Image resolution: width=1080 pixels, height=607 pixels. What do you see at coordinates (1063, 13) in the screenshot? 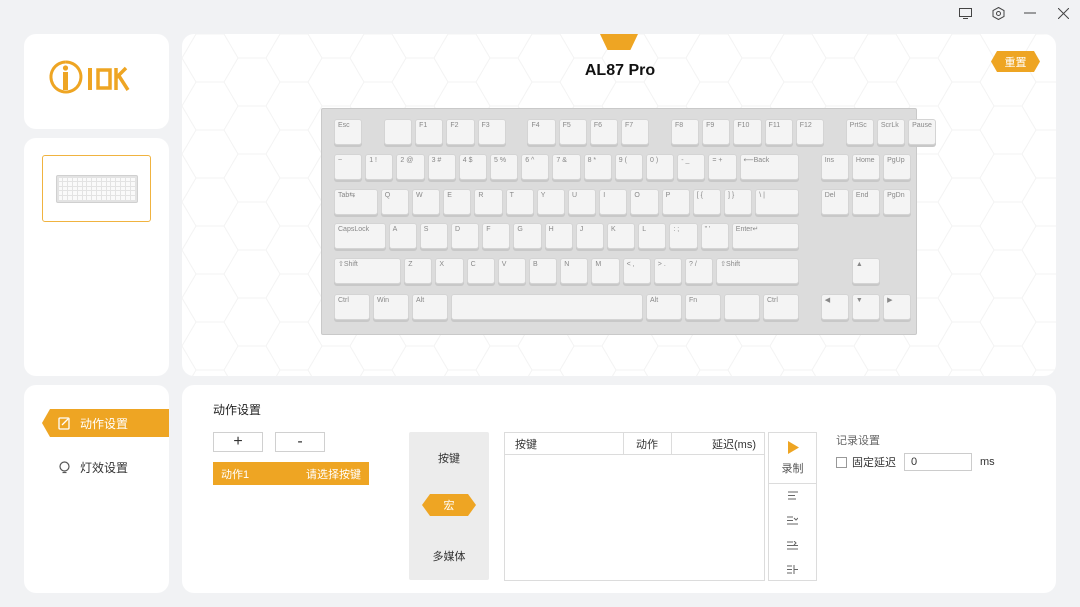
I see `close-icon` at bounding box center [1063, 13].